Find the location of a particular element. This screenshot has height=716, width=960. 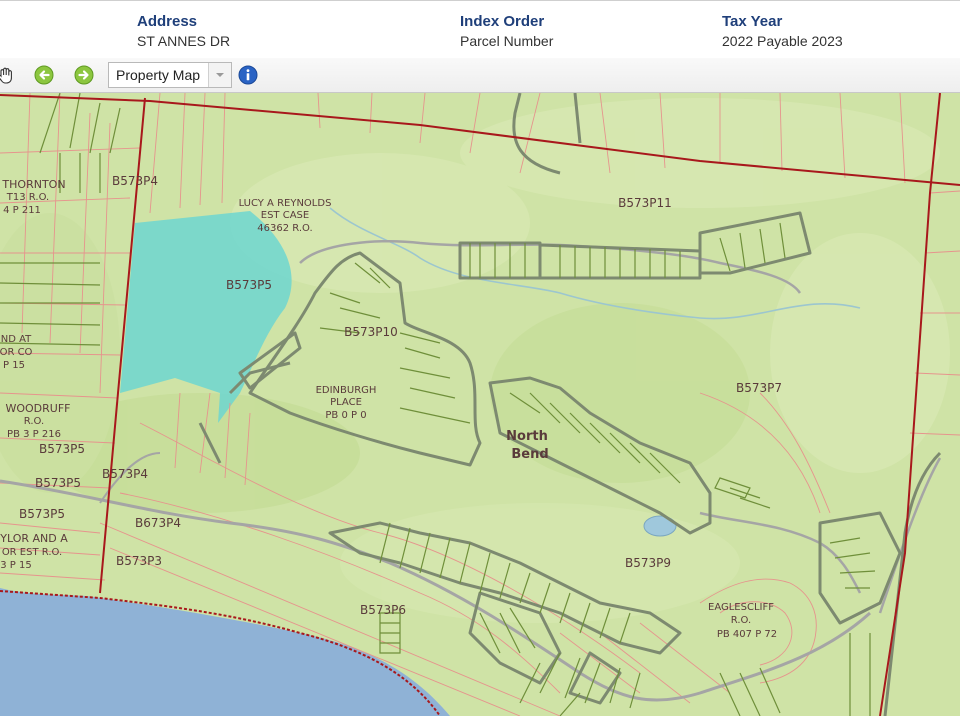

info-icon is located at coordinates (248, 75).